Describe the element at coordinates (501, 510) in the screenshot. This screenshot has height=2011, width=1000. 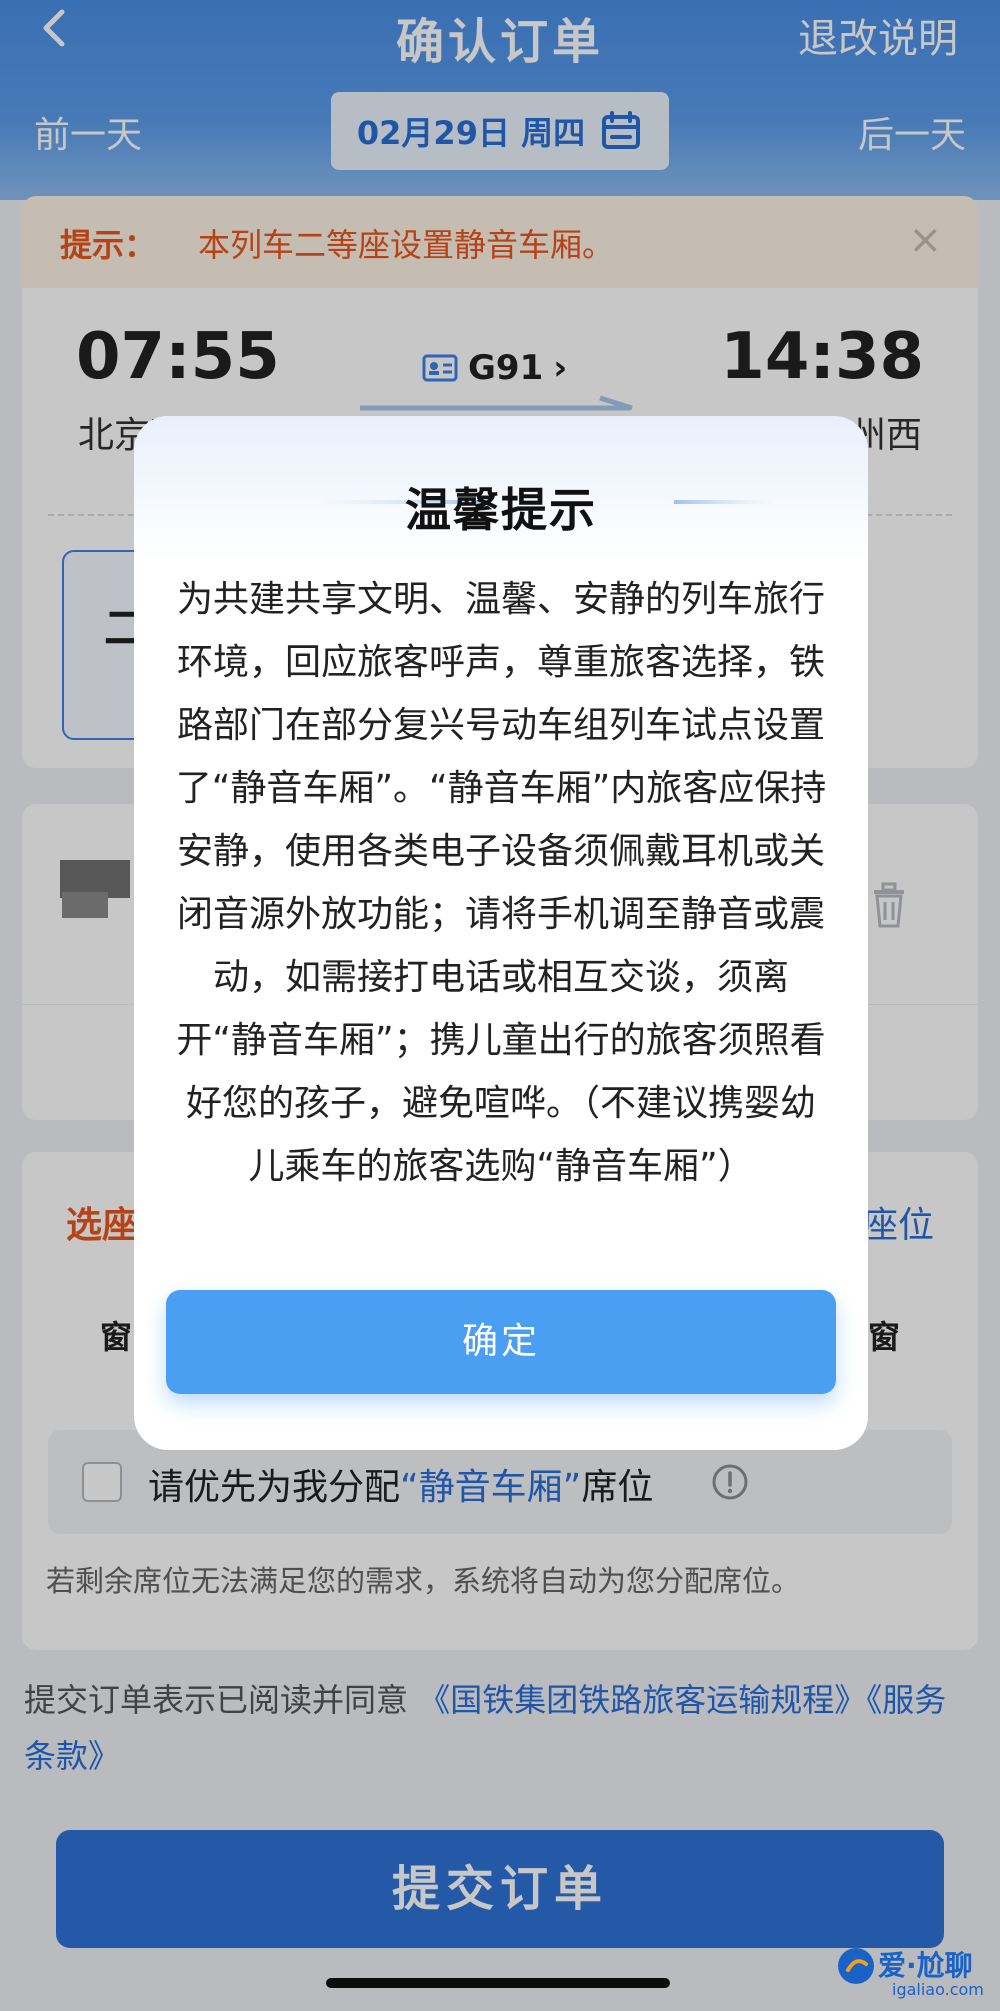
I see `dialog-title: 温馨提示` at that location.